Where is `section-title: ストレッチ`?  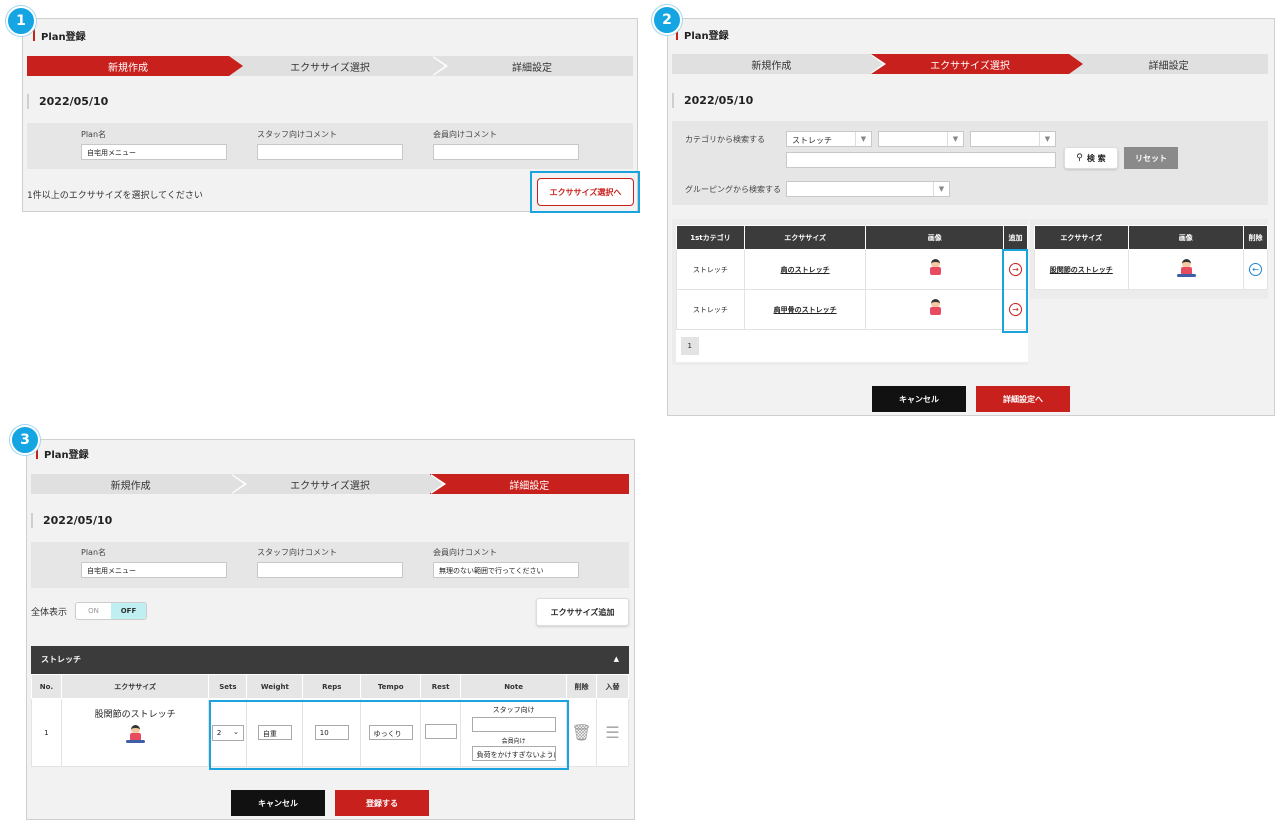
section-title: ストレッチ is located at coordinates (61, 659).